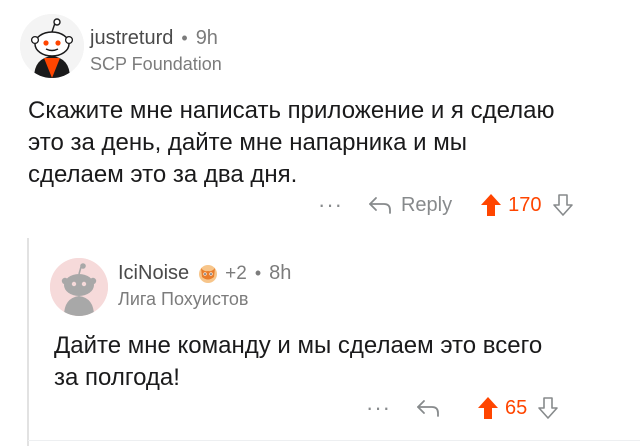 This screenshot has height=446, width=640. What do you see at coordinates (153, 273) in the screenshot?
I see `username-link: IciNoise` at bounding box center [153, 273].